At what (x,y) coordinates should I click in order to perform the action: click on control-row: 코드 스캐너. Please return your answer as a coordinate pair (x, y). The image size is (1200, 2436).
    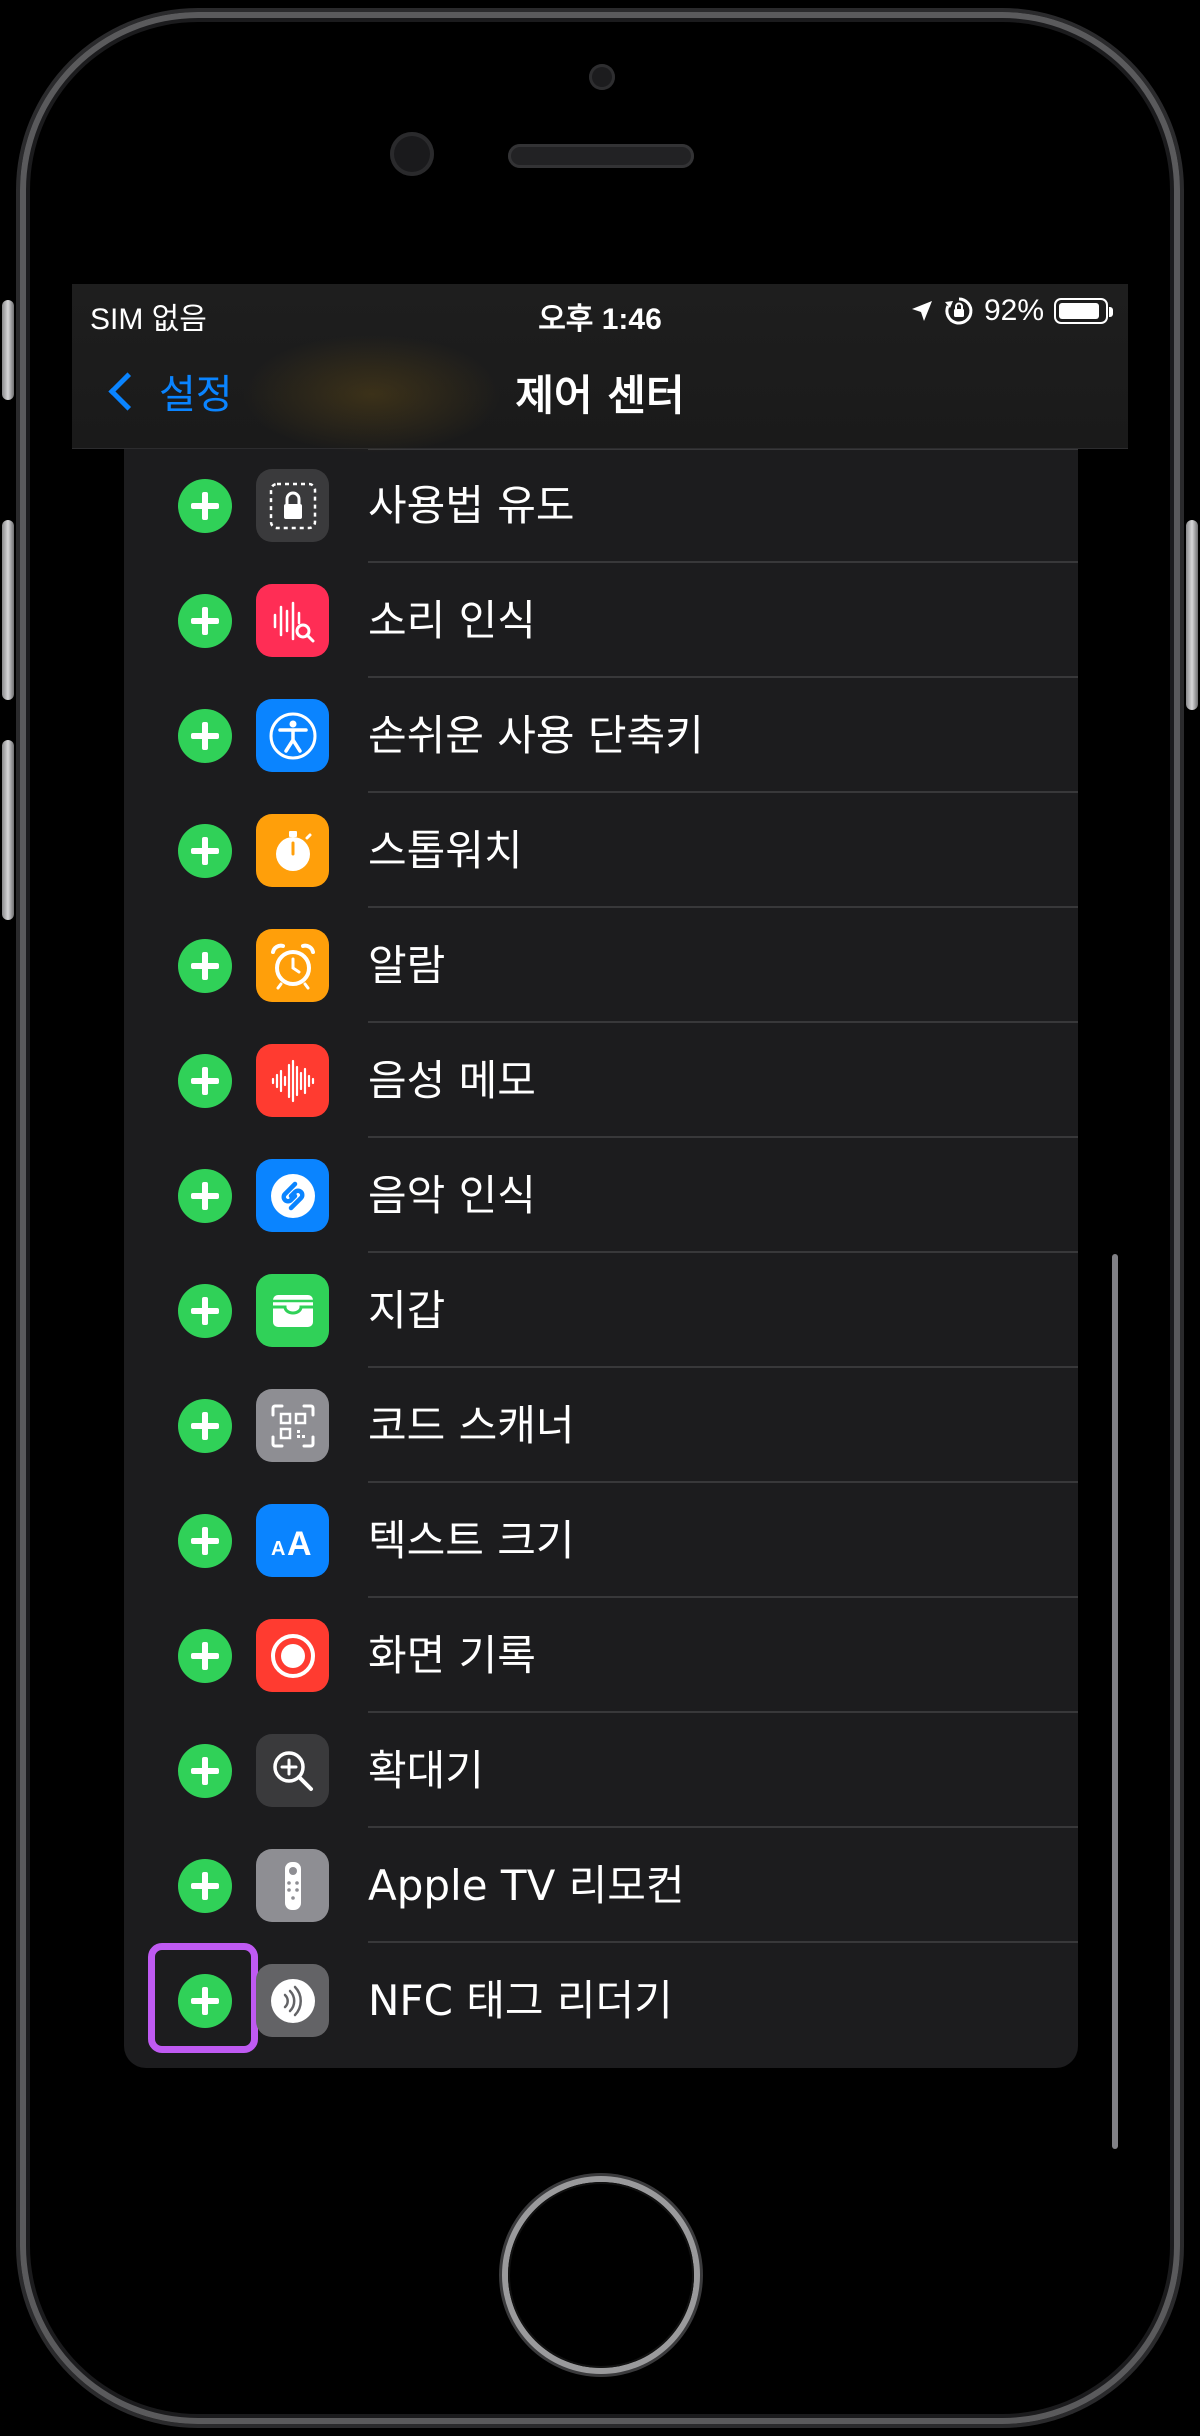
    Looking at the image, I should click on (601, 1425).